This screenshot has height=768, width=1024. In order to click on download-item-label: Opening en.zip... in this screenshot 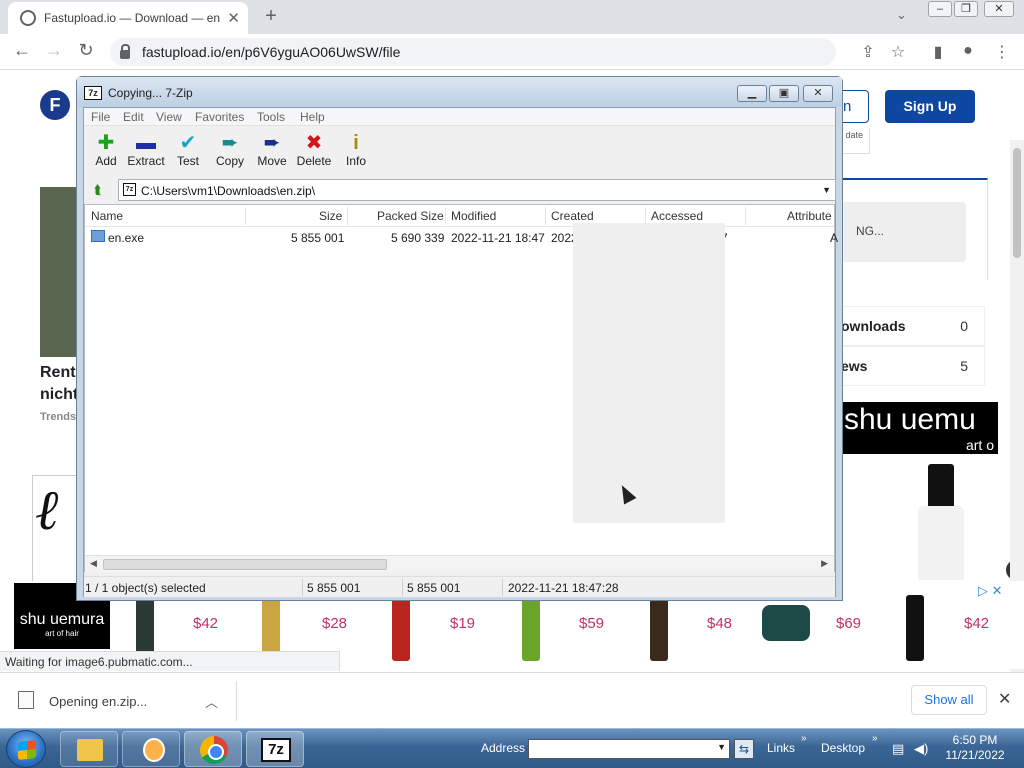, I will do `click(98, 701)`.